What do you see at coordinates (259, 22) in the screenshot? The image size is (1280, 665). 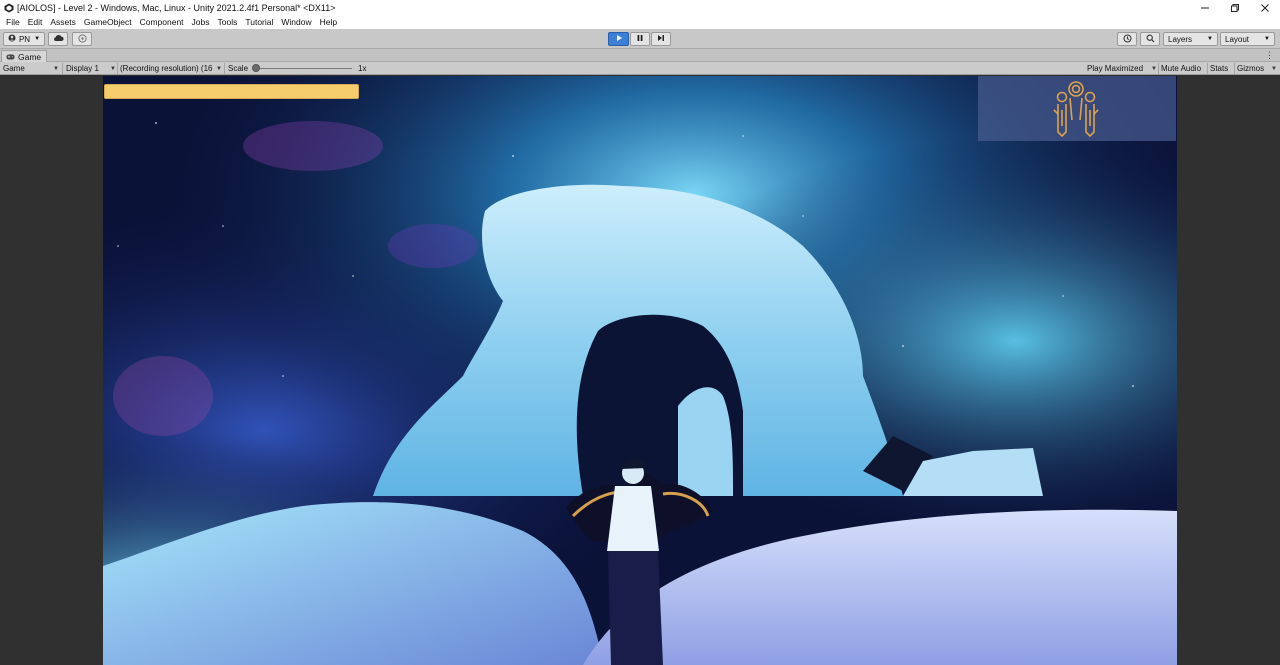 I see `menu-tutorial: Tutorial` at bounding box center [259, 22].